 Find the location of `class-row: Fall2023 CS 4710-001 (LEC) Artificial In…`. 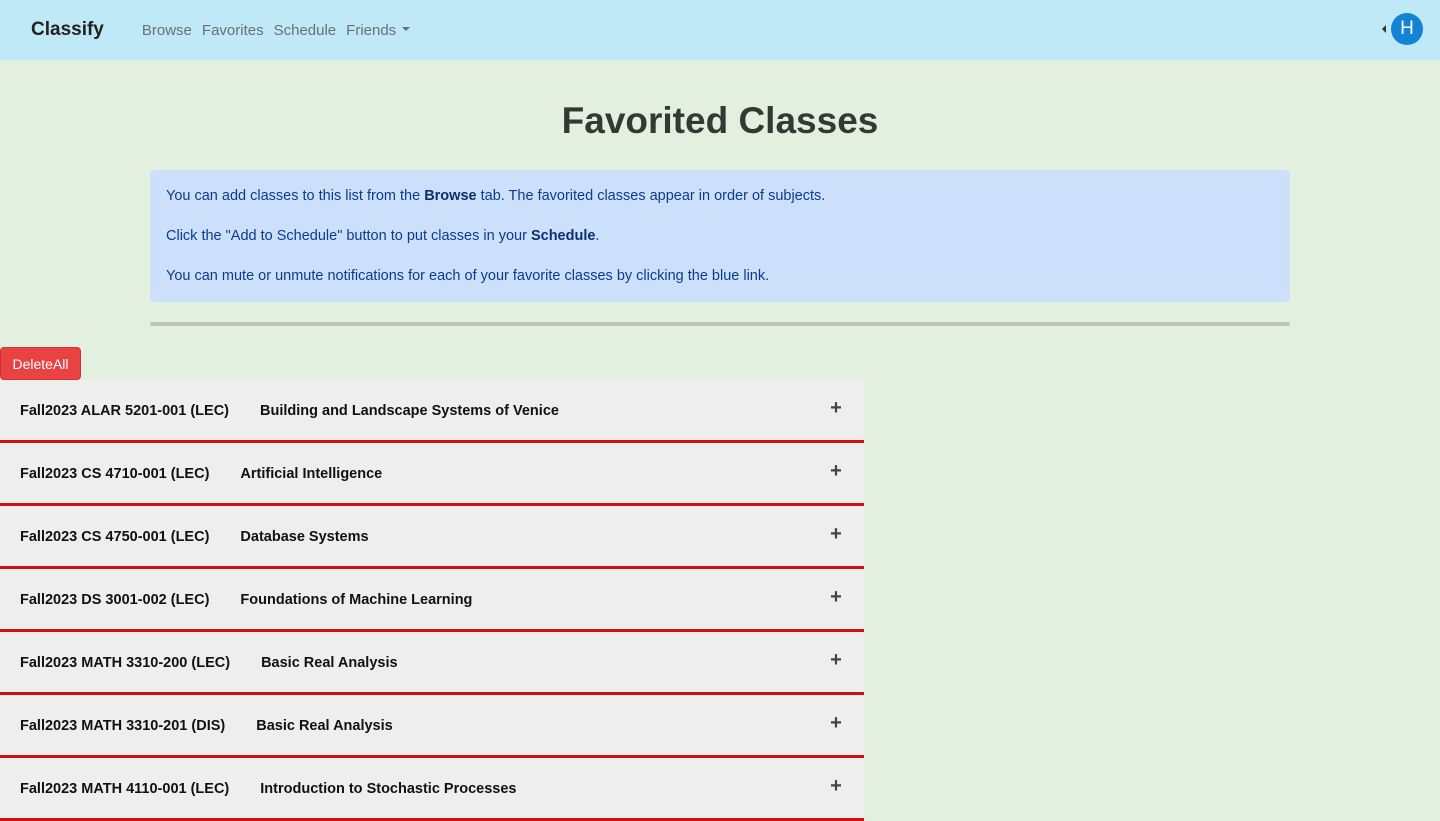

class-row: Fall2023 CS 4710-001 (LEC) Artificial In… is located at coordinates (432, 474).